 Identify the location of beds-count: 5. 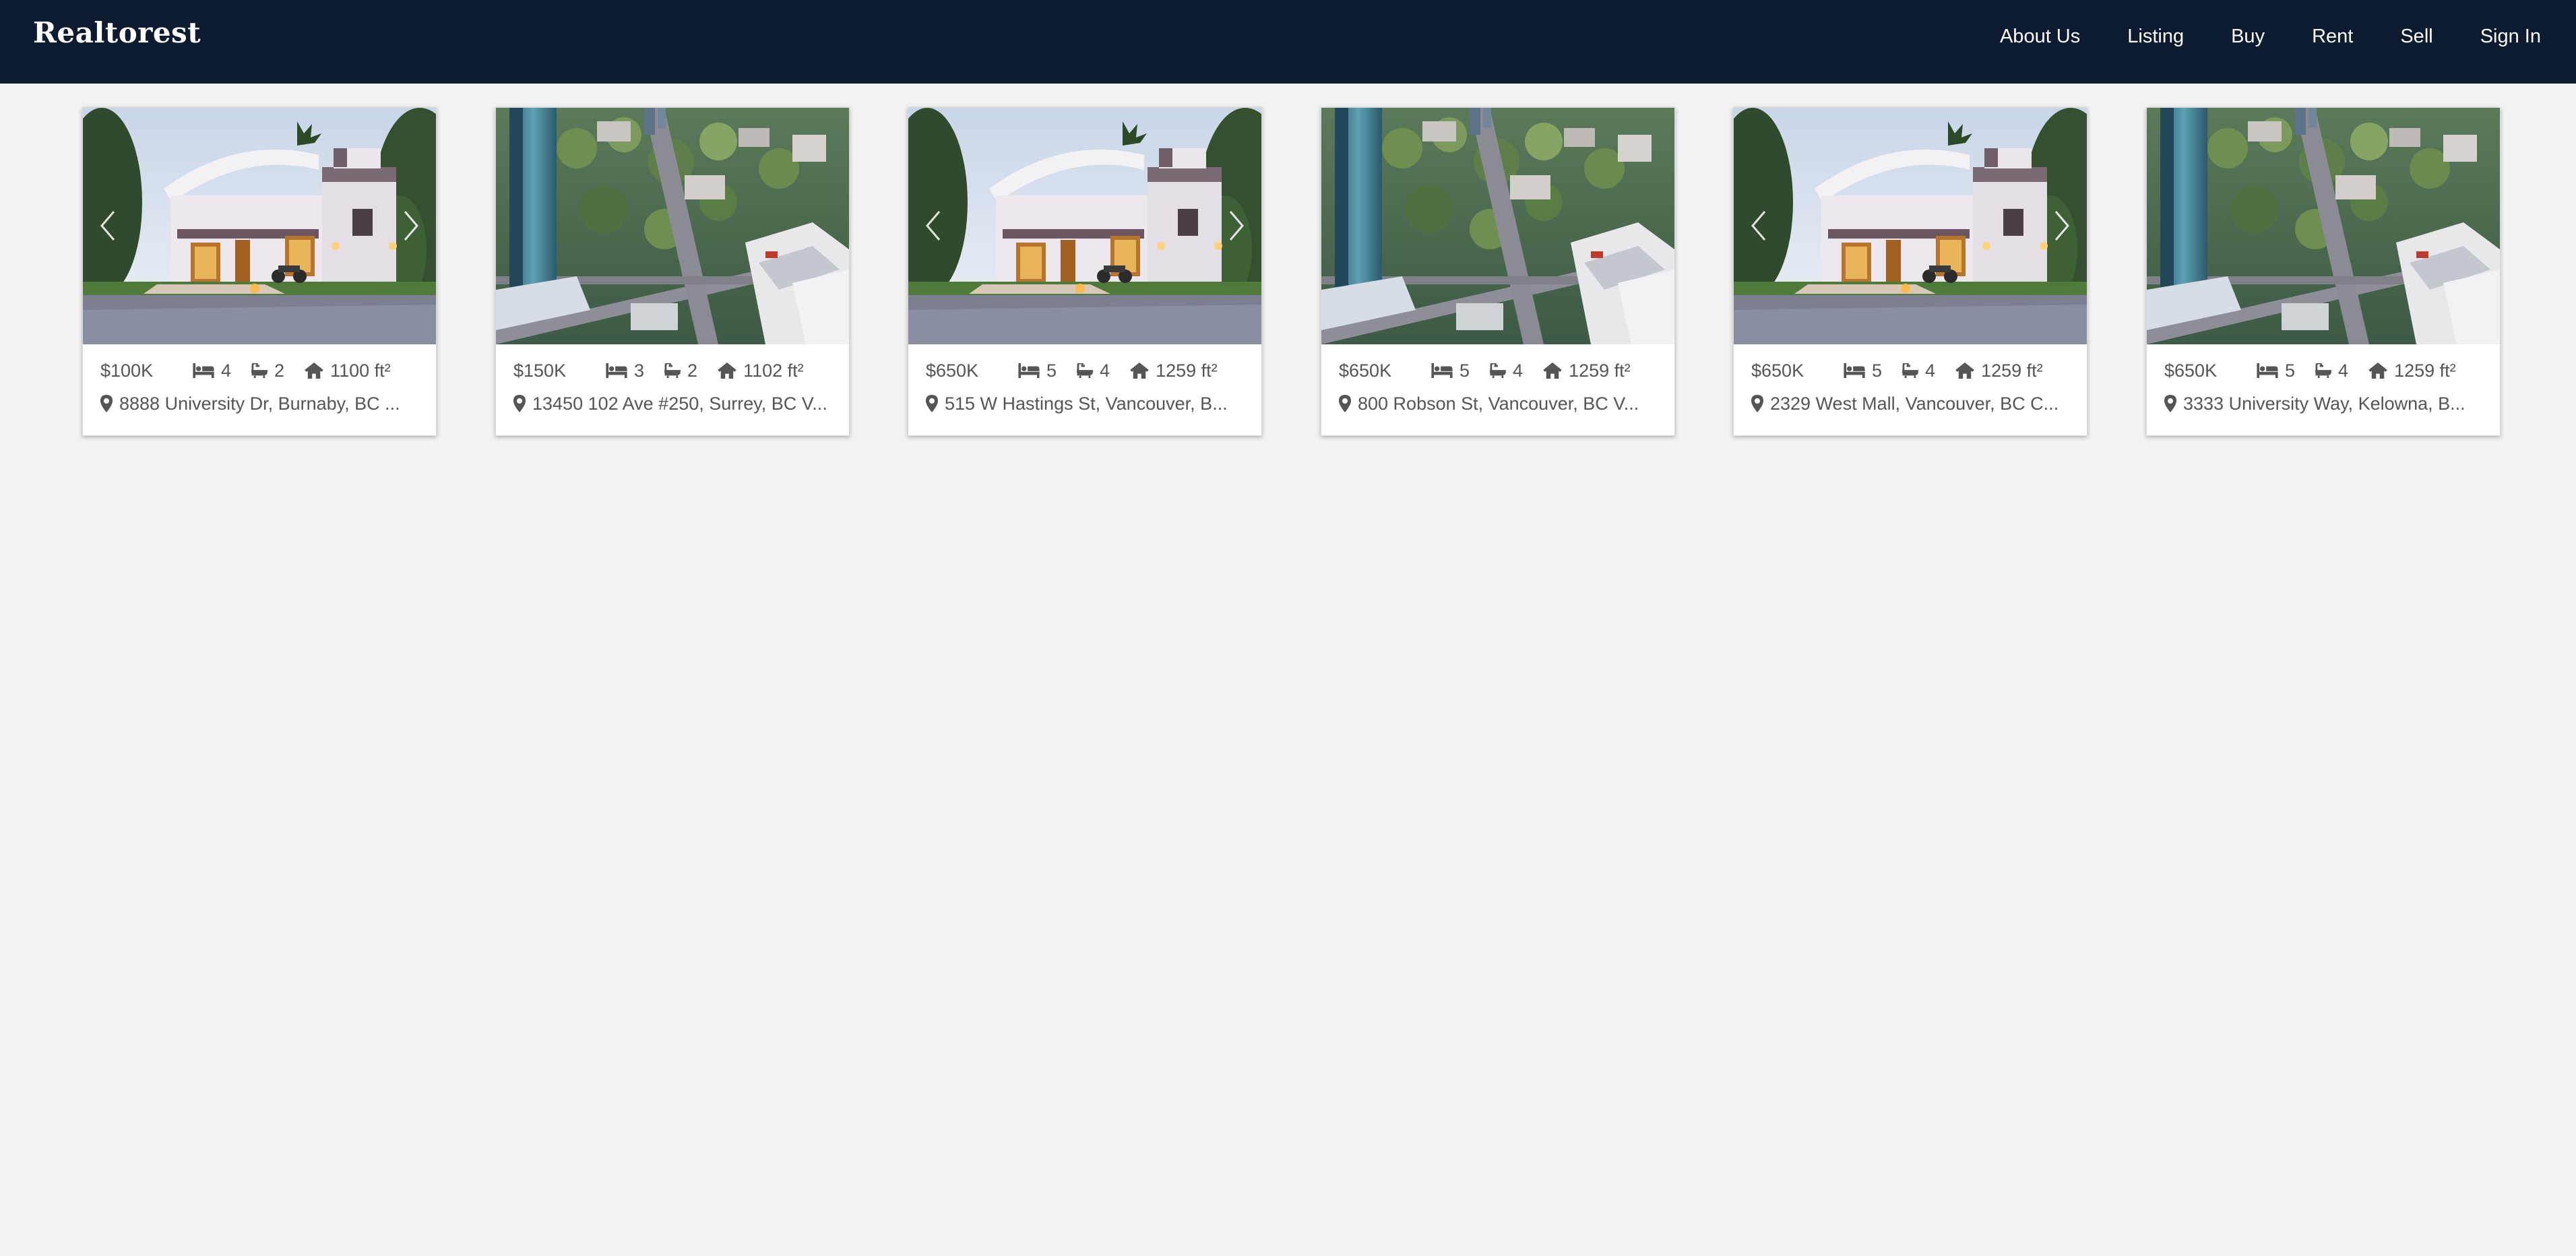
(1051, 370).